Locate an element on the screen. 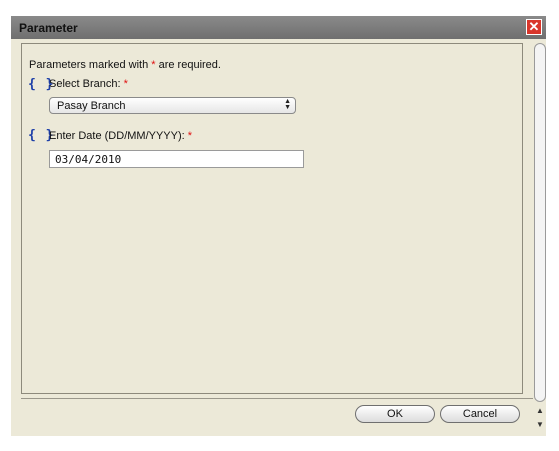 Image resolution: width=559 pixels, height=451 pixels. close-button: ✕ is located at coordinates (534, 27).